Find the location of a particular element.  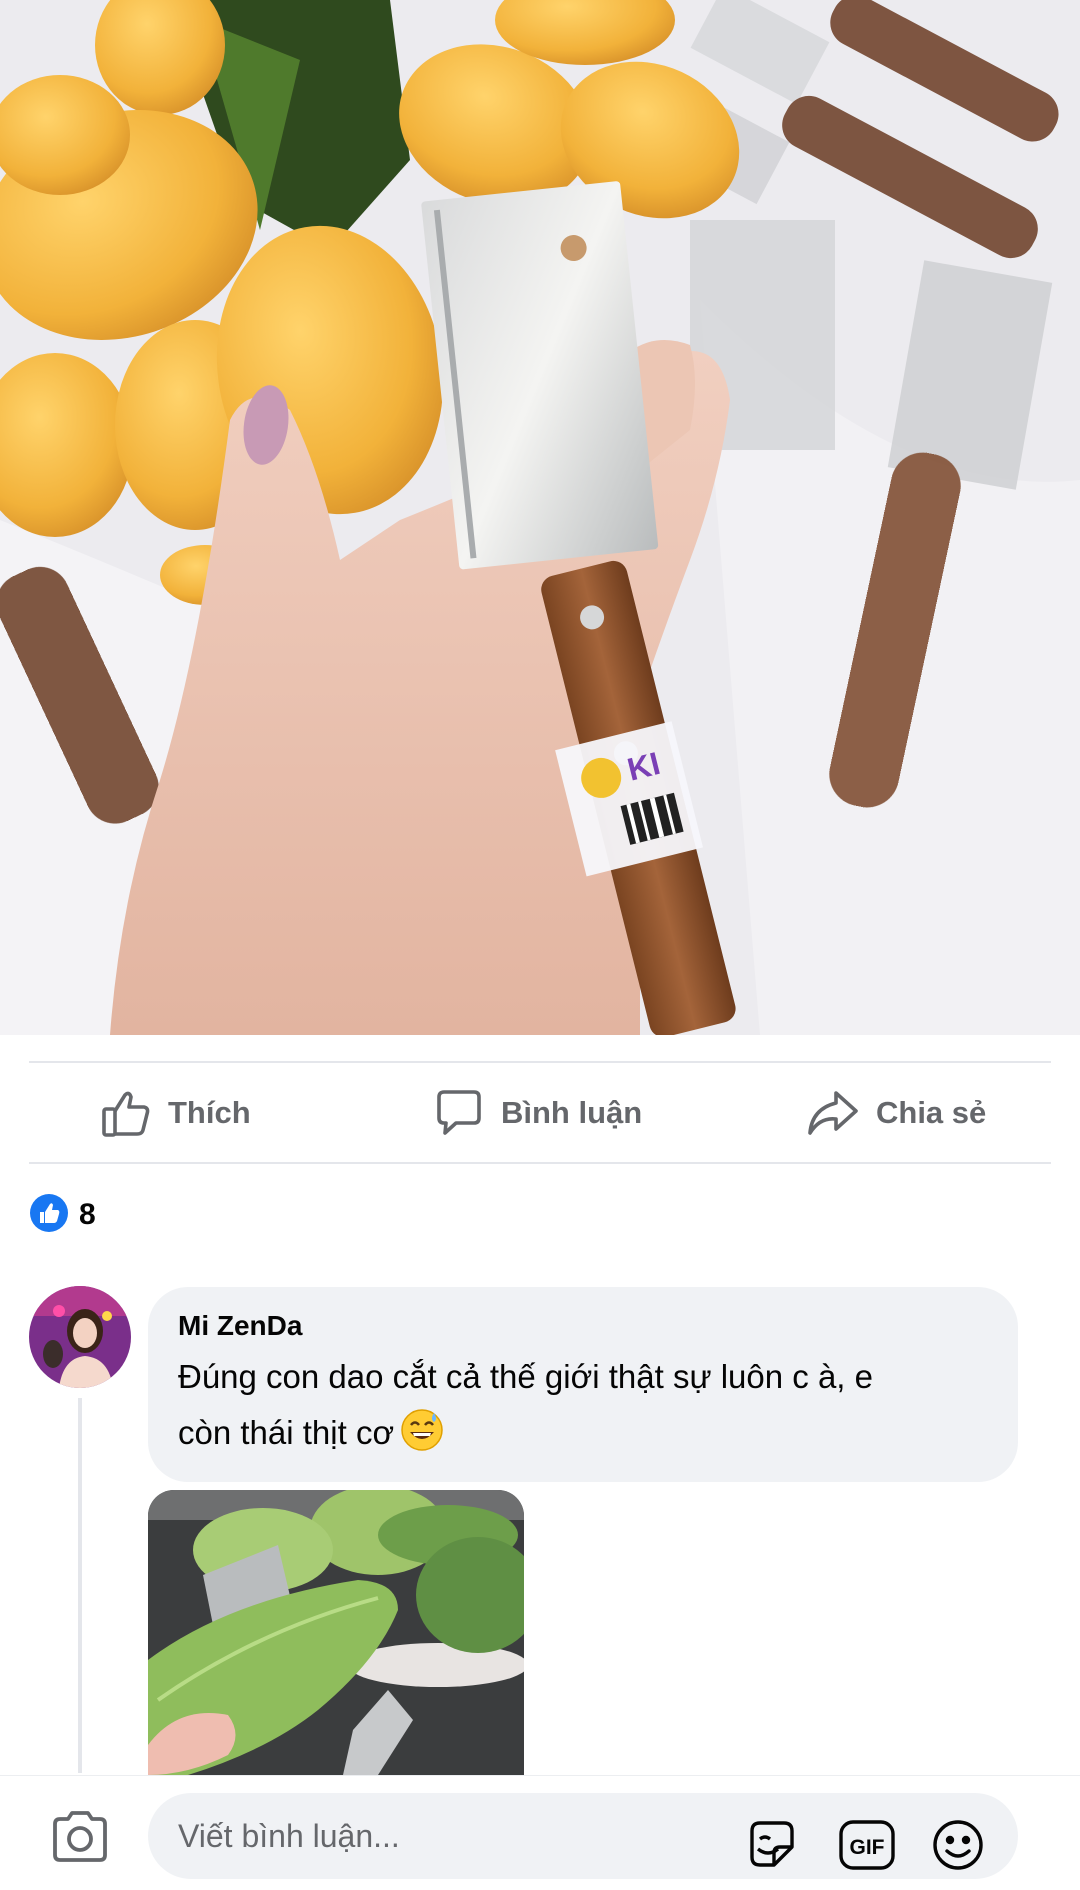

grinning-sweat-emoji-icon is located at coordinates (422, 1438).